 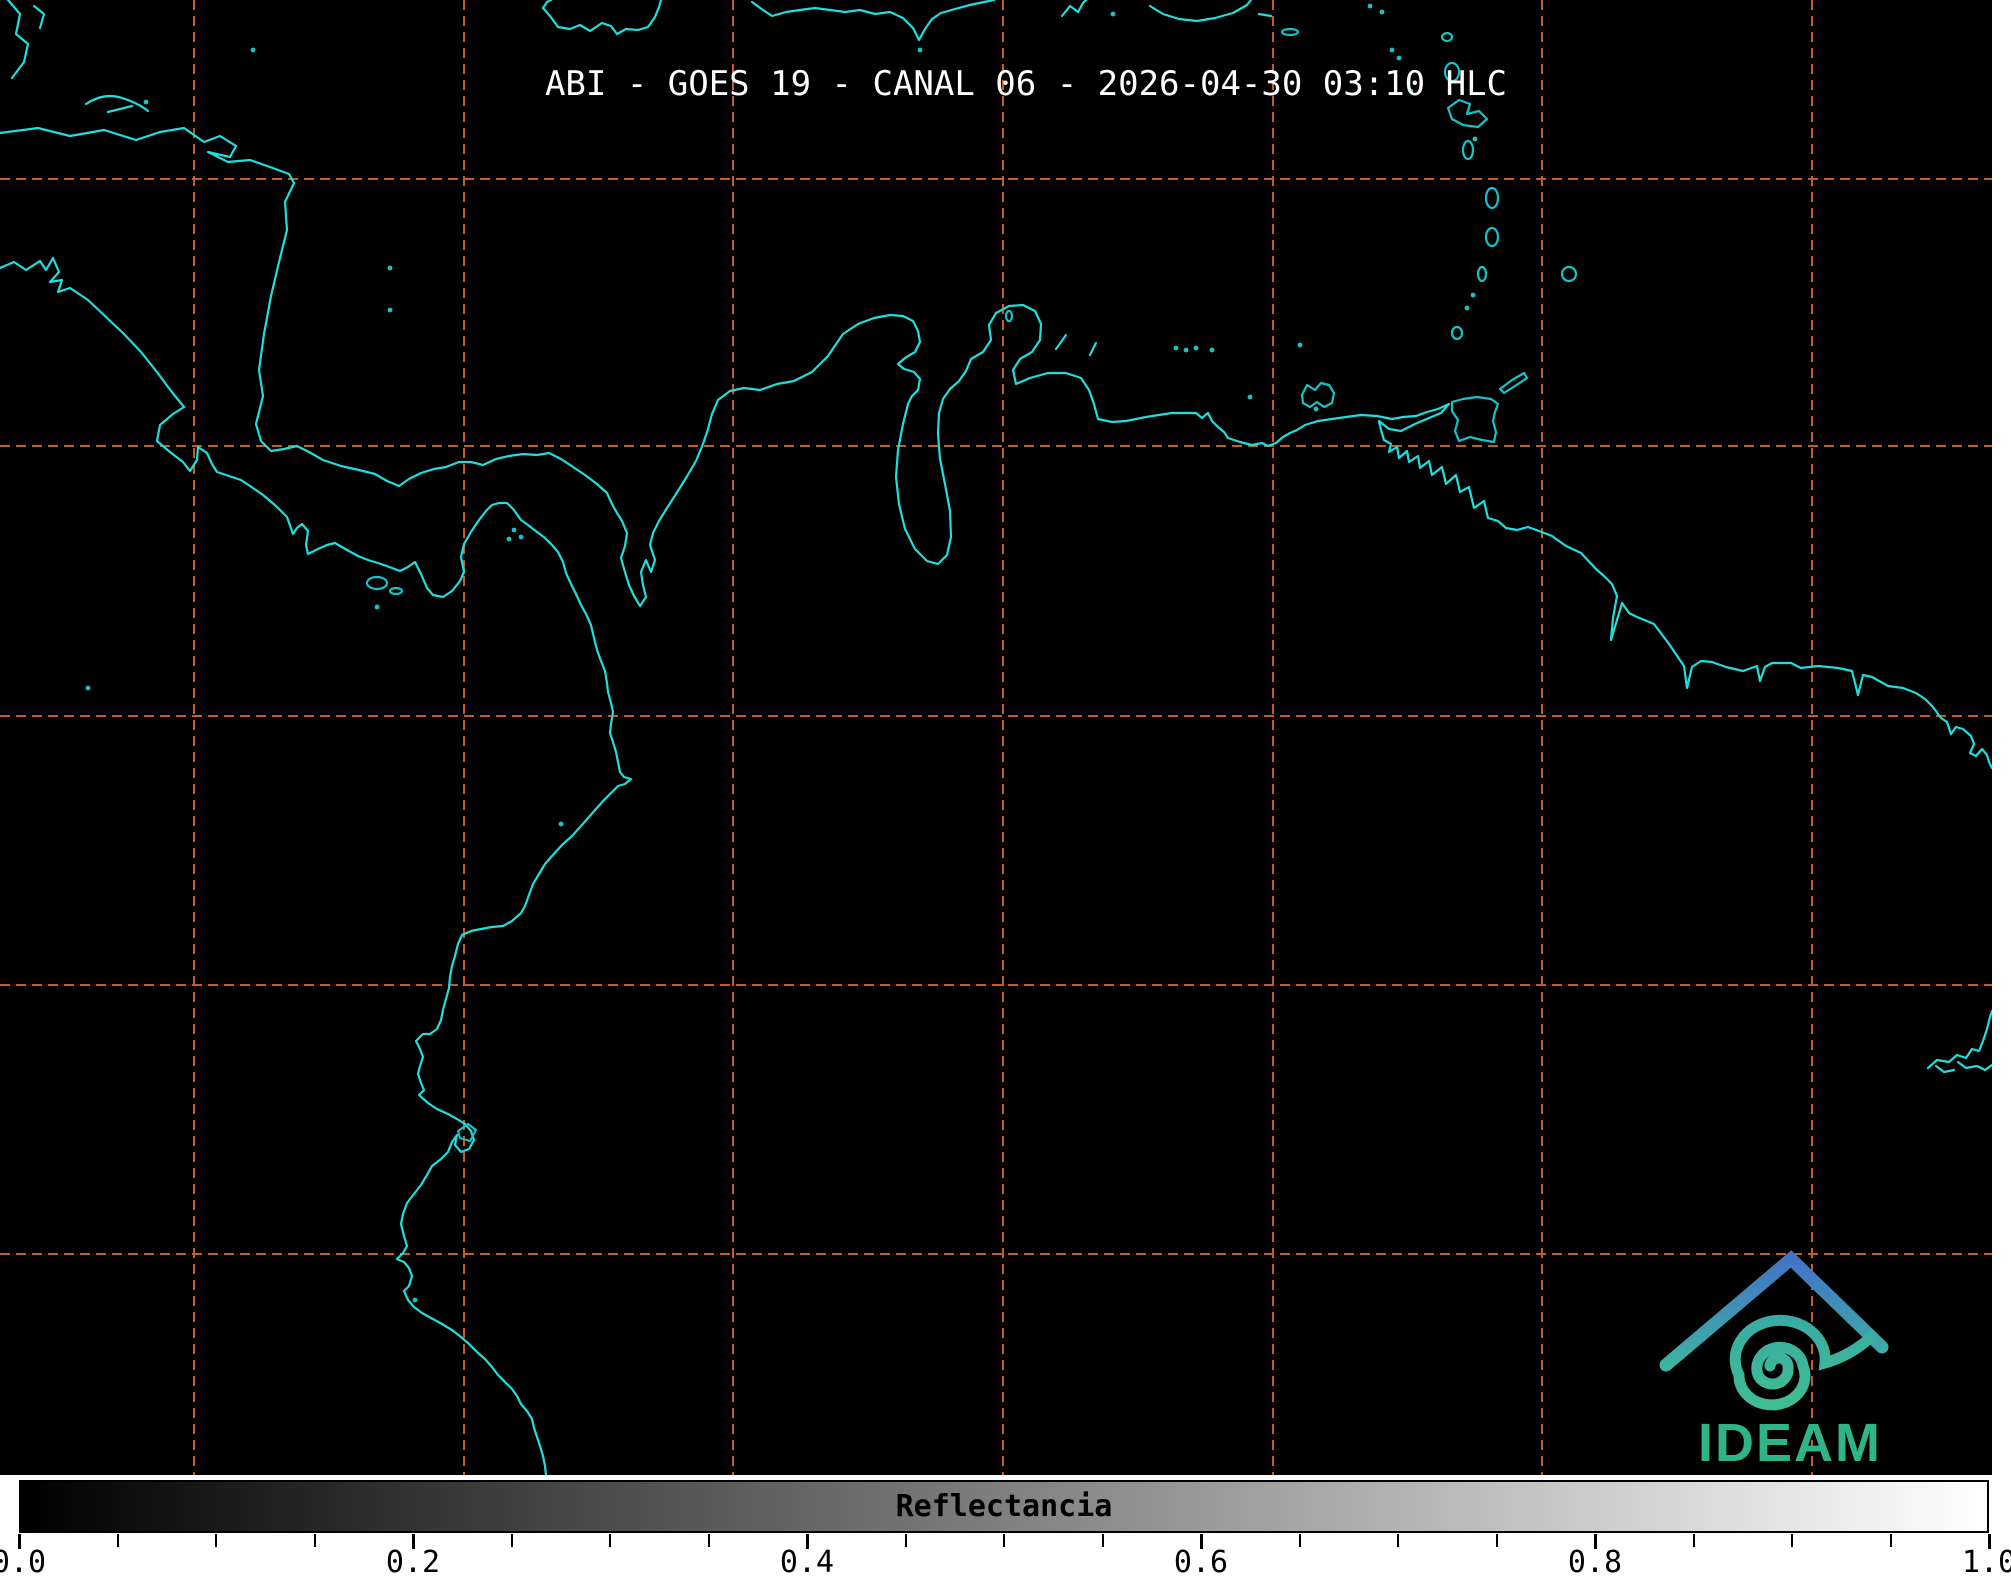 What do you see at coordinates (396, 591) in the screenshot?
I see `island-cebaco` at bounding box center [396, 591].